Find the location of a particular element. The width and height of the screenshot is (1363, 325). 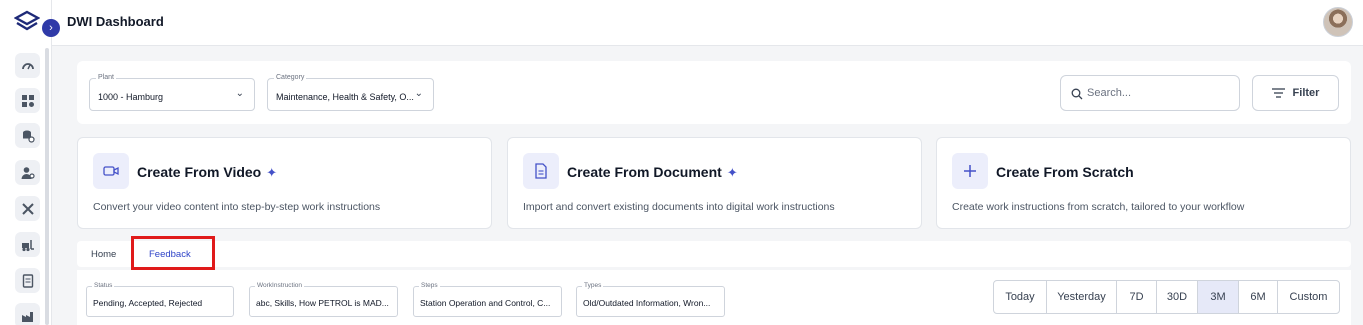

tab-home: Home is located at coordinates (103, 254).